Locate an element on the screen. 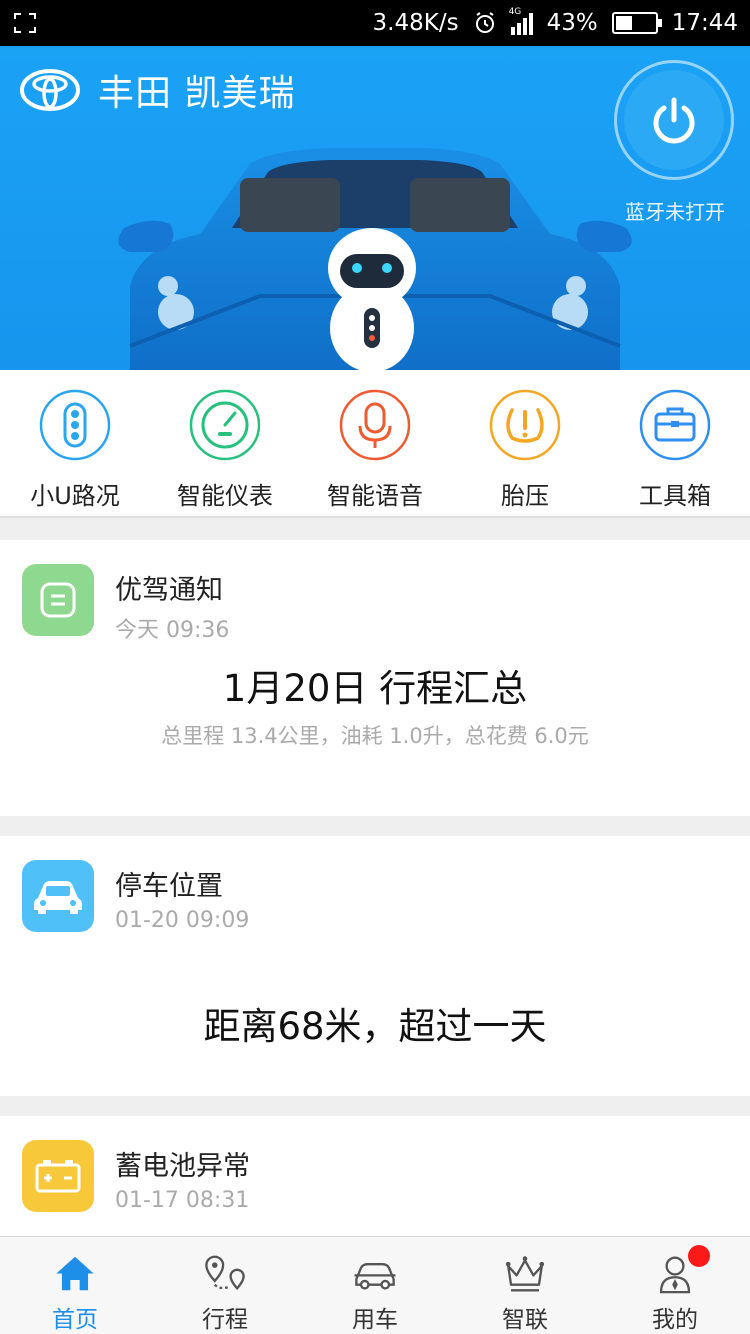  quick-nav-traffic: 小U路况 is located at coordinates (75, 443).